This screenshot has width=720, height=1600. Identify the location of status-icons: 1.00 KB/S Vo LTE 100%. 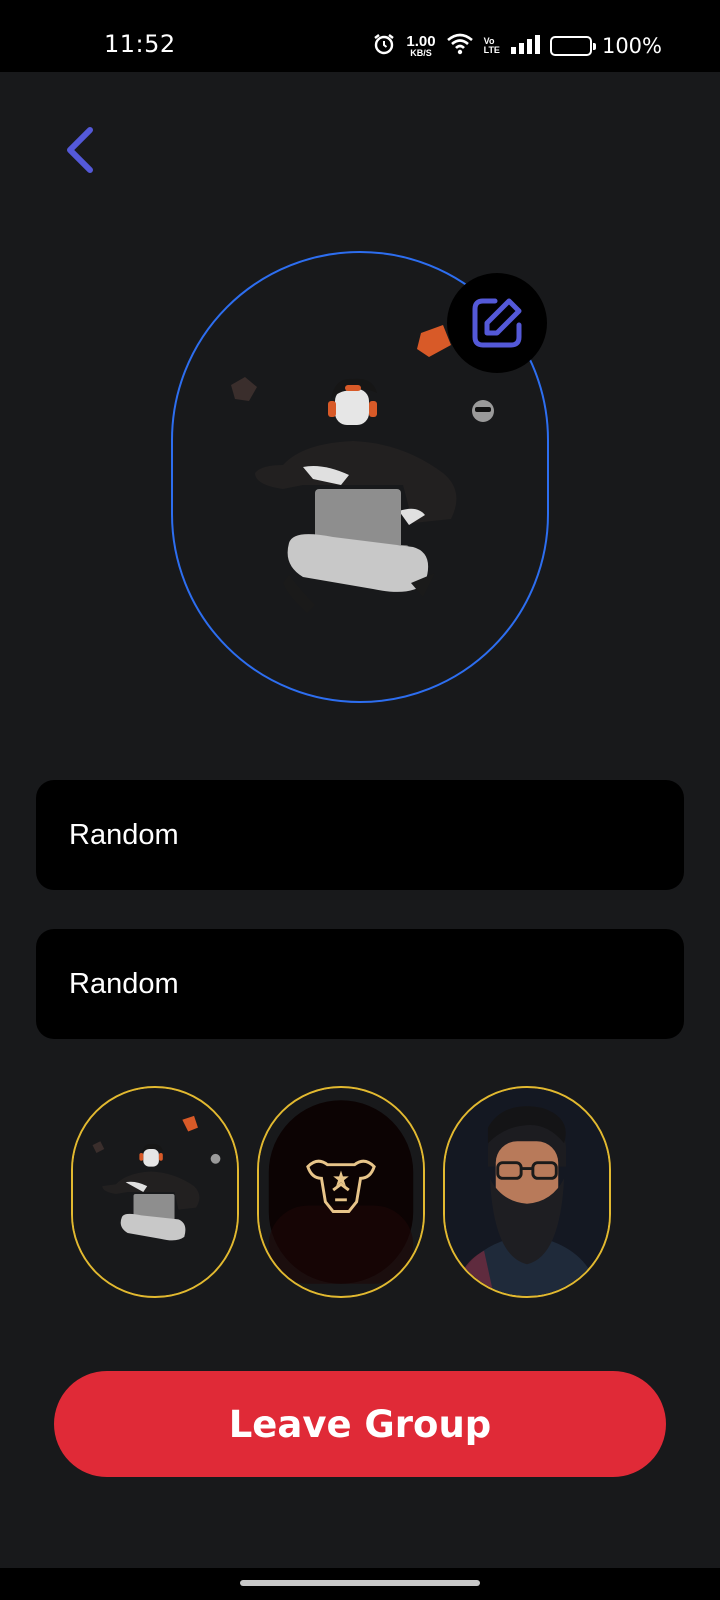
(517, 46).